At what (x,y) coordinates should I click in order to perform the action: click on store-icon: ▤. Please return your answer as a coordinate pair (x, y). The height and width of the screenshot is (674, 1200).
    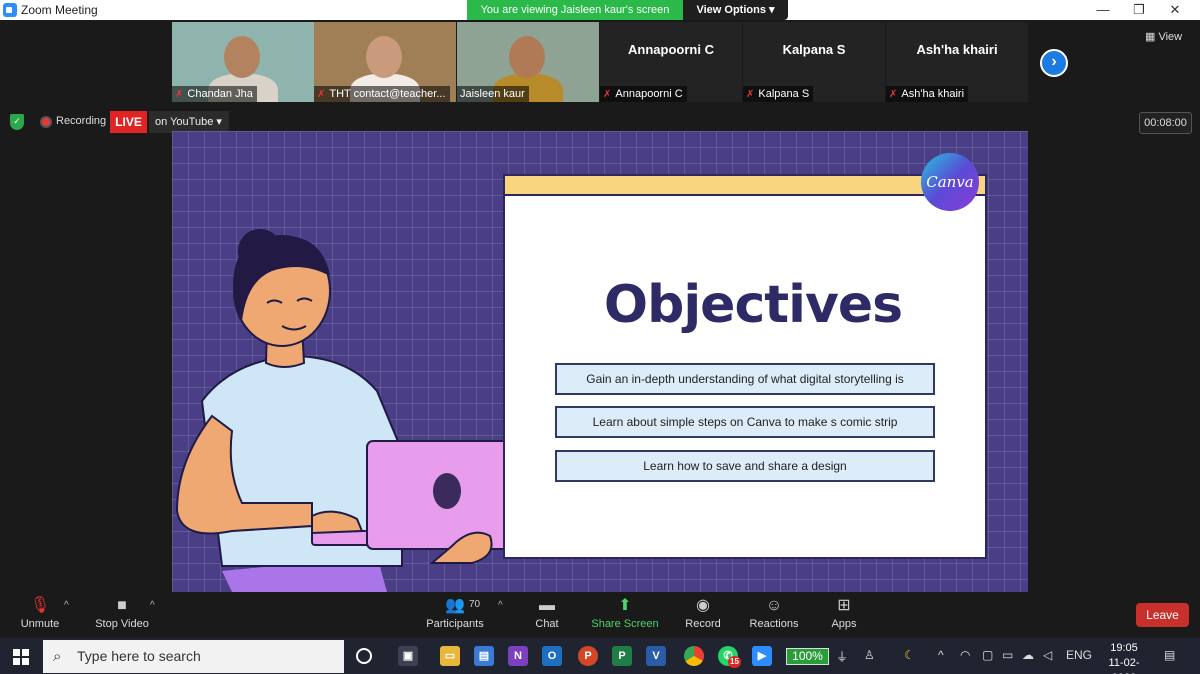
    Looking at the image, I should click on (484, 656).